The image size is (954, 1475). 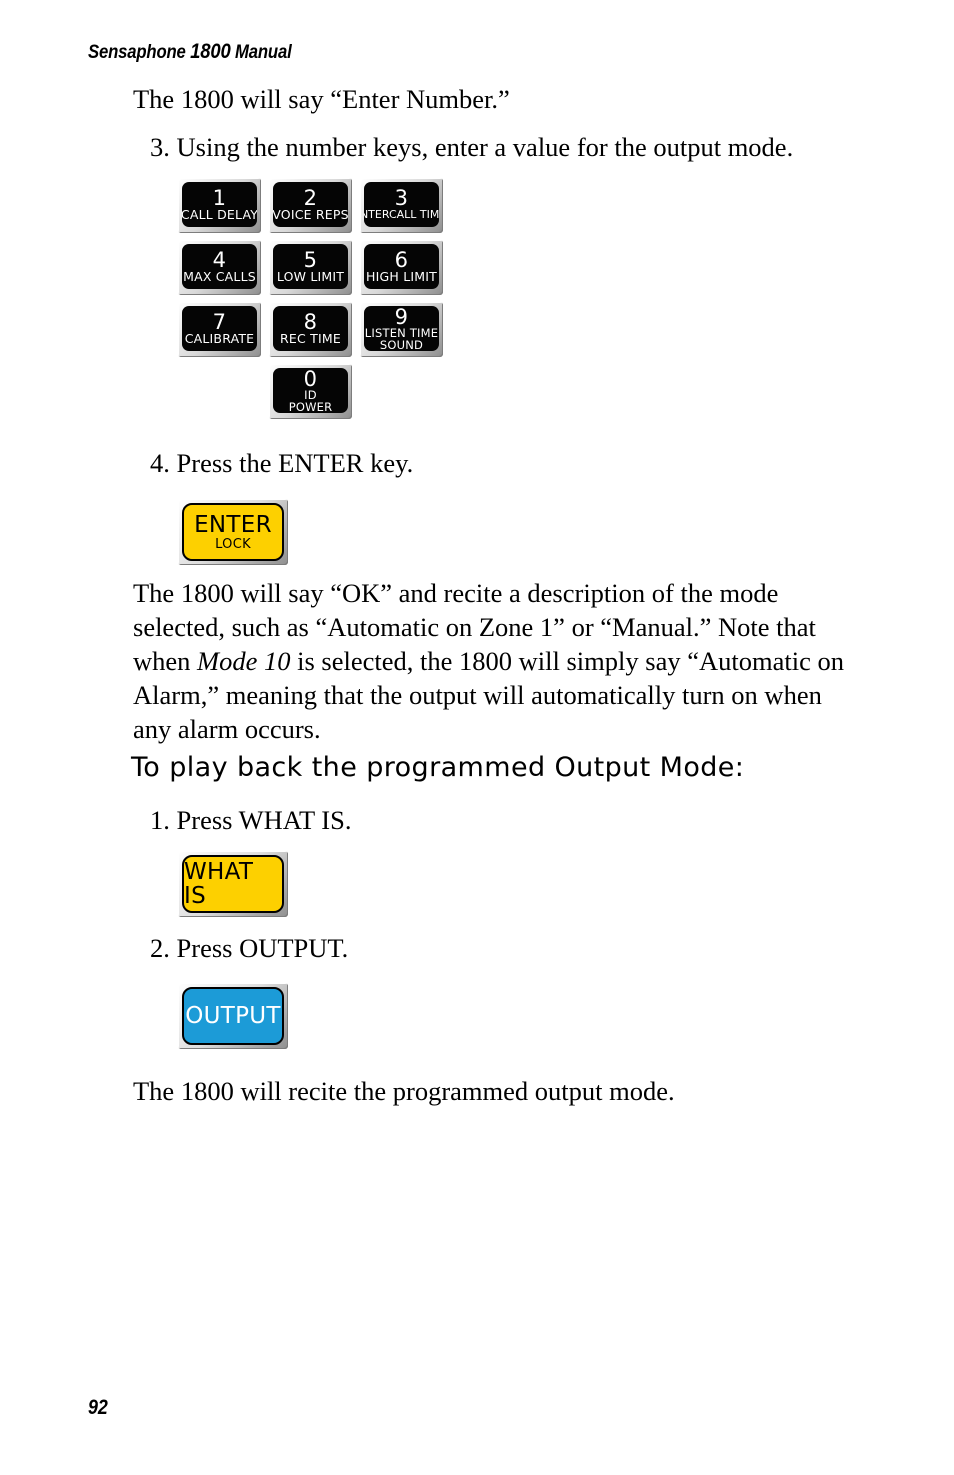 What do you see at coordinates (139, 52) in the screenshot?
I see `running-head-prefix: Sensaphone` at bounding box center [139, 52].